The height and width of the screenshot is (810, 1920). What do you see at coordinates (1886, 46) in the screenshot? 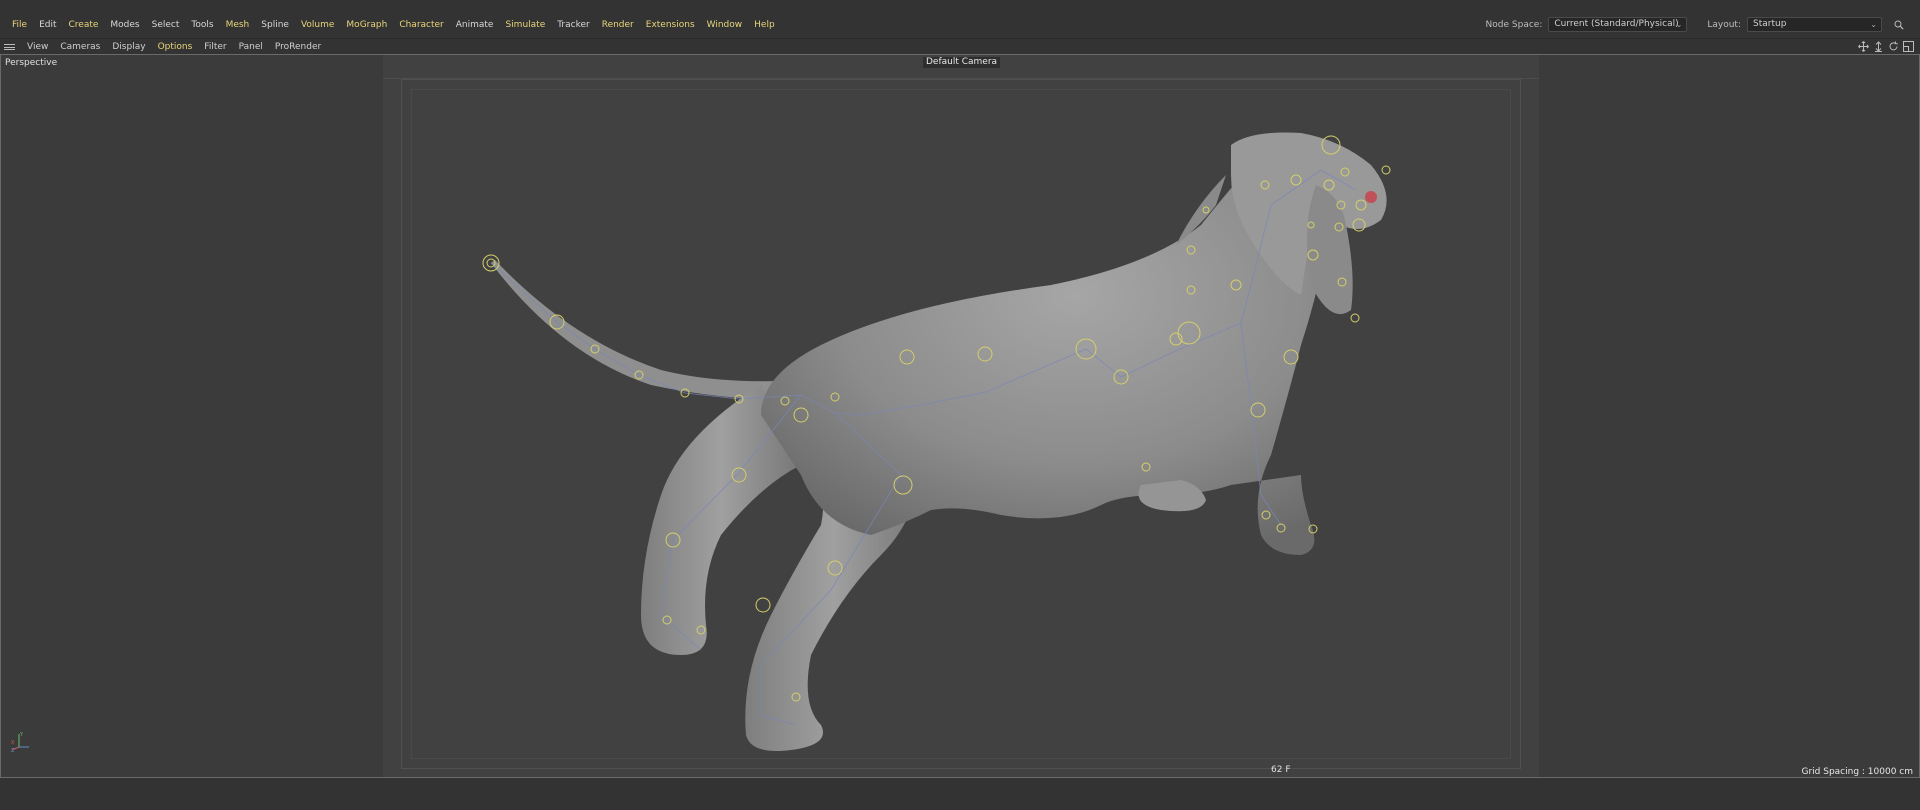
I see `viewport-nav-icons` at bounding box center [1886, 46].